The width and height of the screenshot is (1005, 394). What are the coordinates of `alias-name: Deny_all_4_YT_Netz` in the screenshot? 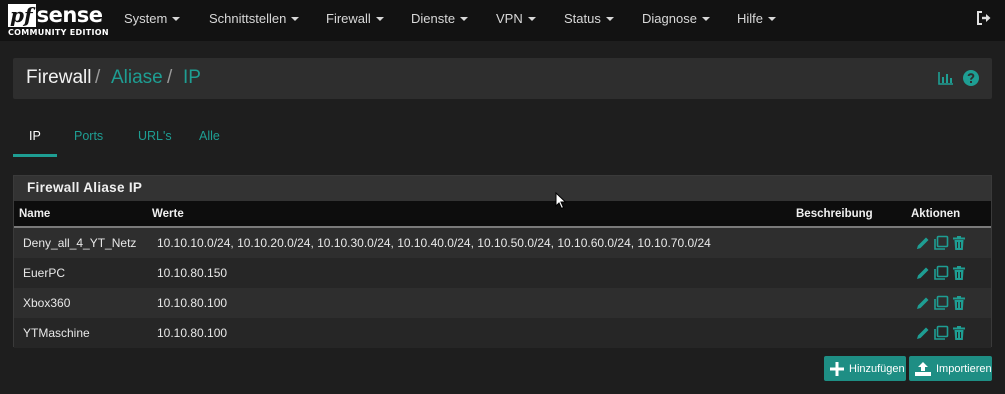 It's located at (80, 243).